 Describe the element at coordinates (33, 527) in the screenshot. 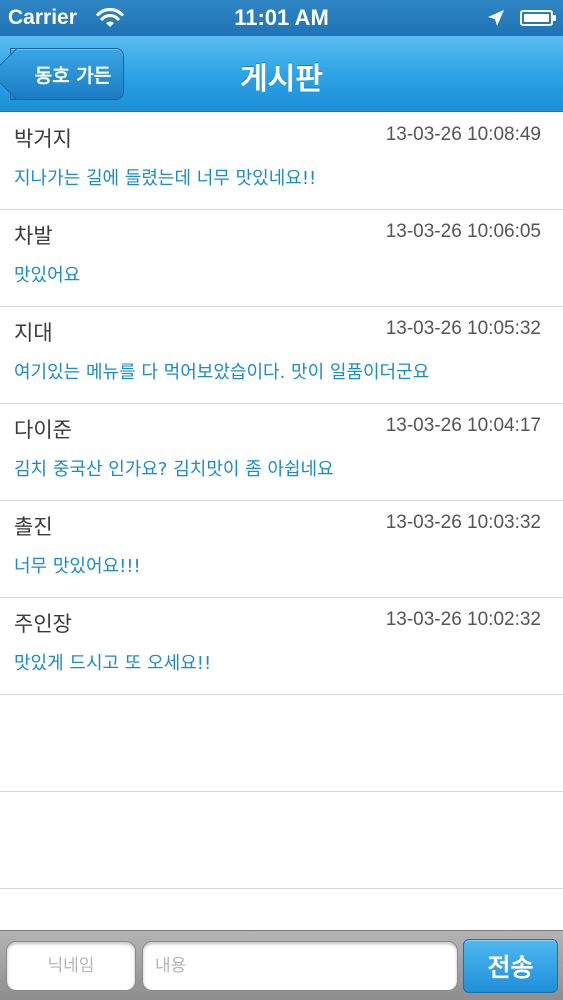

I see `post-author: 촐진` at that location.